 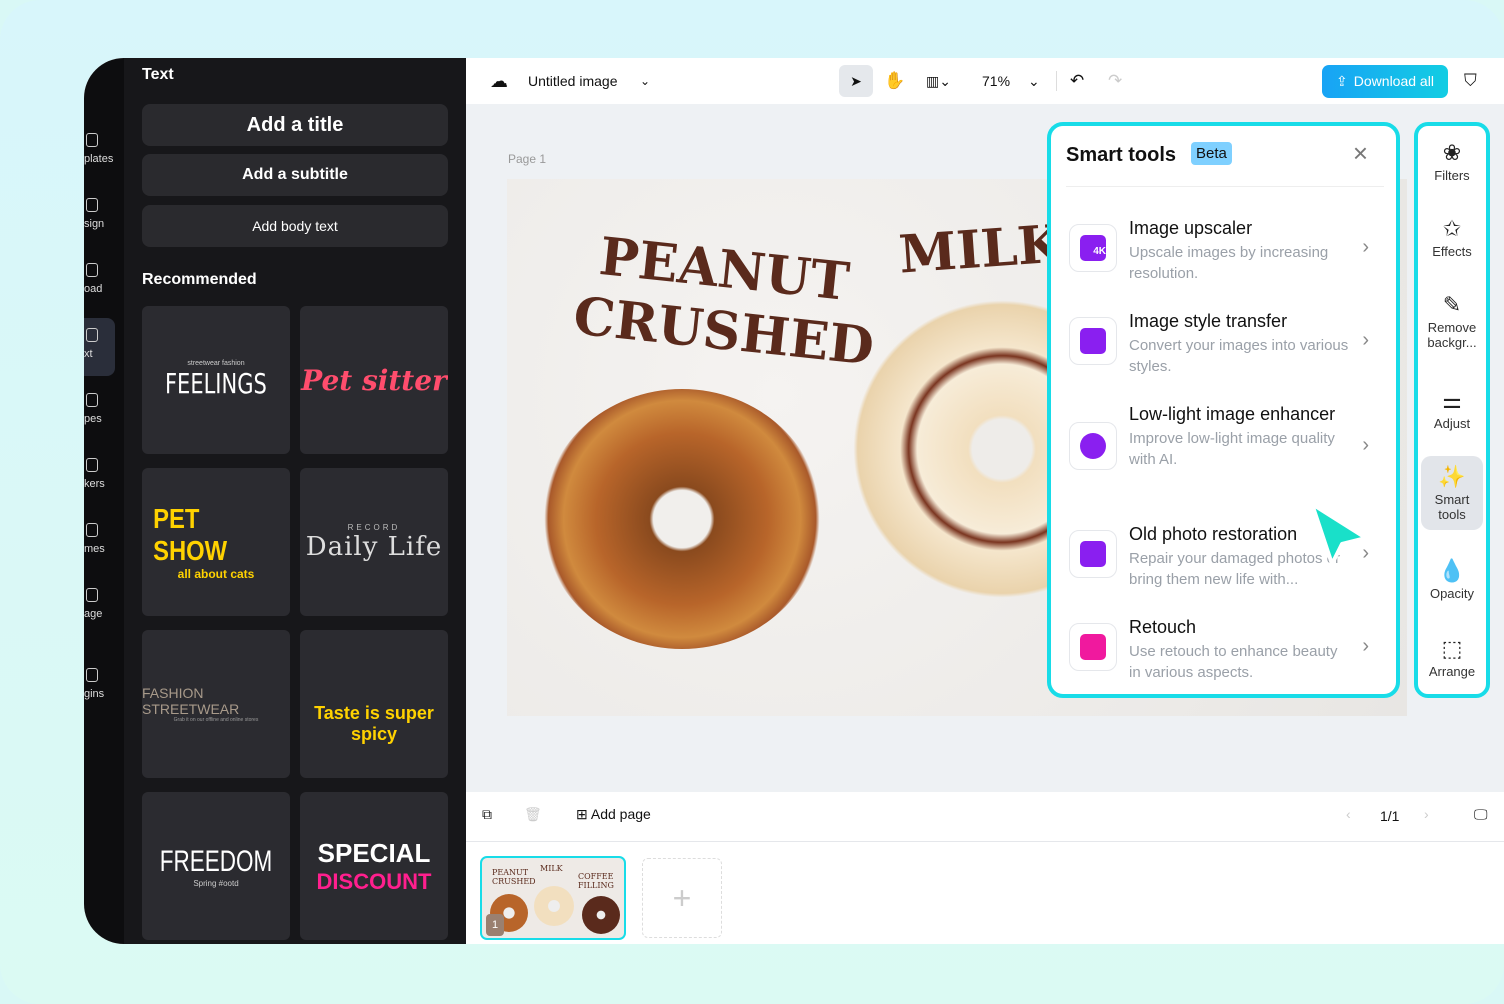 I want to click on template-main-text: Pet sitter, so click(x=374, y=380).